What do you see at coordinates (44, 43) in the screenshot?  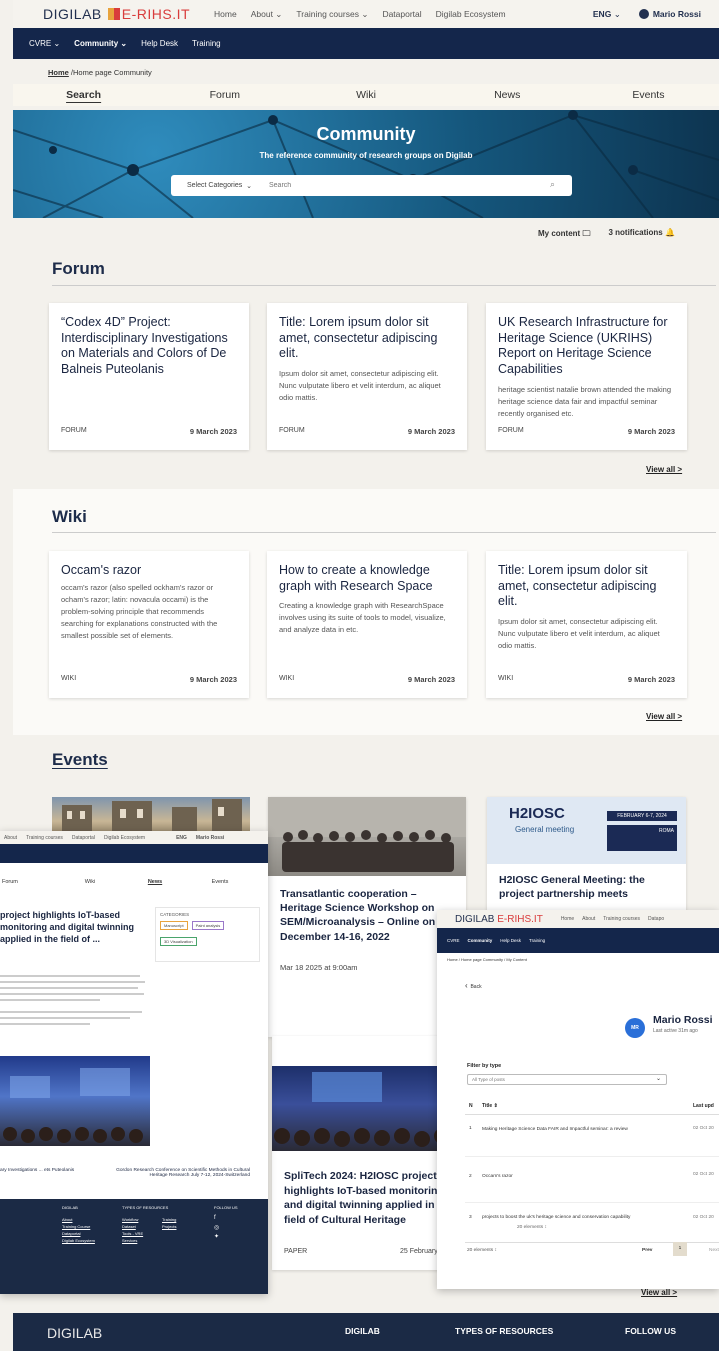 I see `nav-cvre: CVRE ⌄` at bounding box center [44, 43].